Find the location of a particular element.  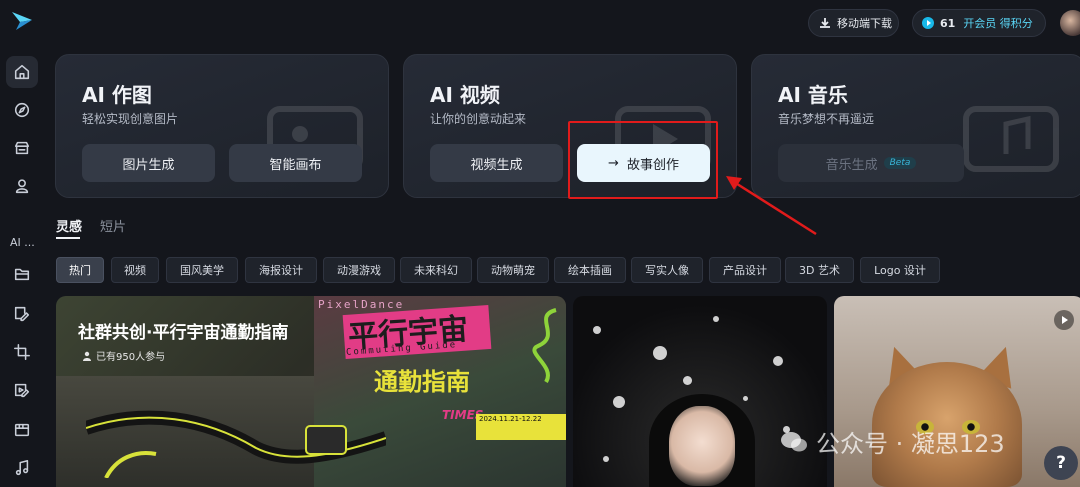

chip-scifi: 未来科幻 is located at coordinates (436, 270).